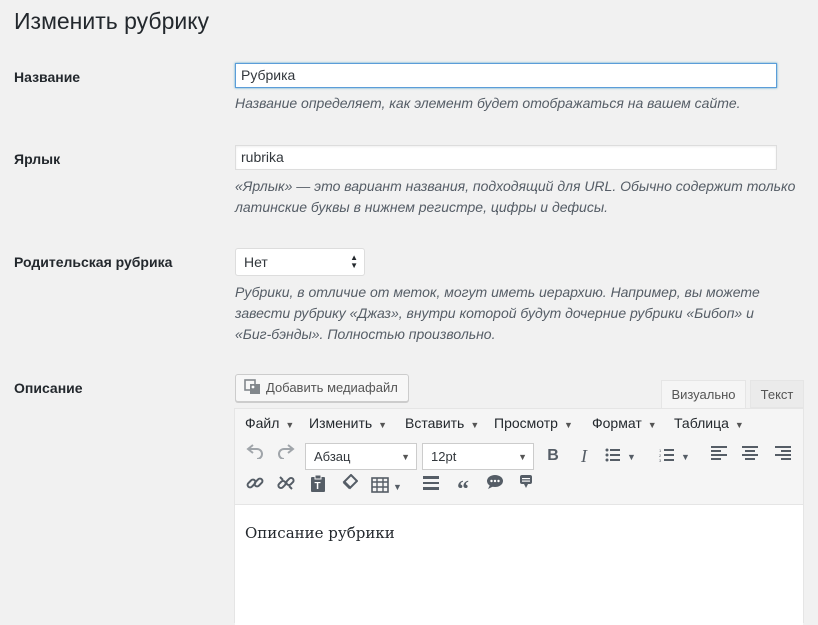 The width and height of the screenshot is (818, 625). What do you see at coordinates (252, 386) in the screenshot?
I see `add-media-icon` at bounding box center [252, 386].